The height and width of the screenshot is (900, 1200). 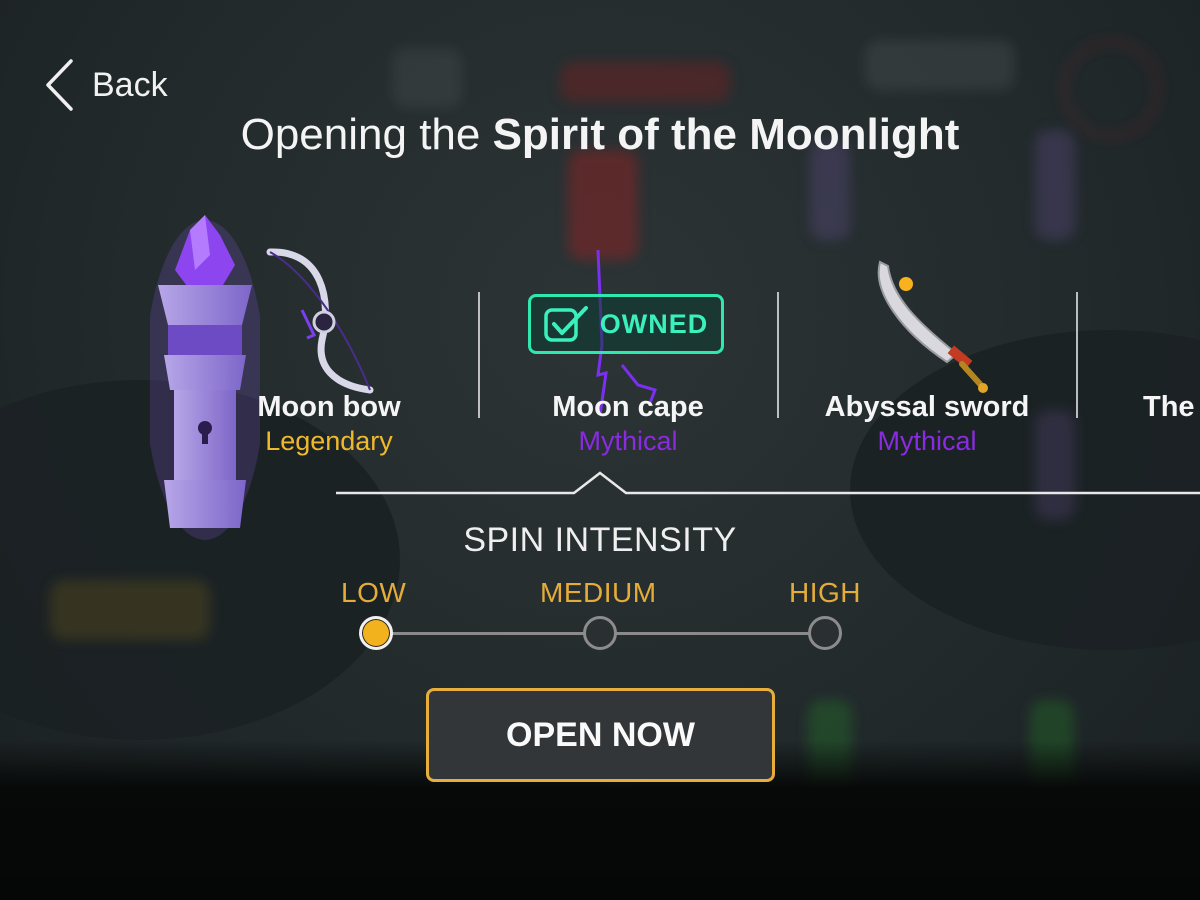 What do you see at coordinates (373, 593) in the screenshot?
I see `level-label-low: LOW` at bounding box center [373, 593].